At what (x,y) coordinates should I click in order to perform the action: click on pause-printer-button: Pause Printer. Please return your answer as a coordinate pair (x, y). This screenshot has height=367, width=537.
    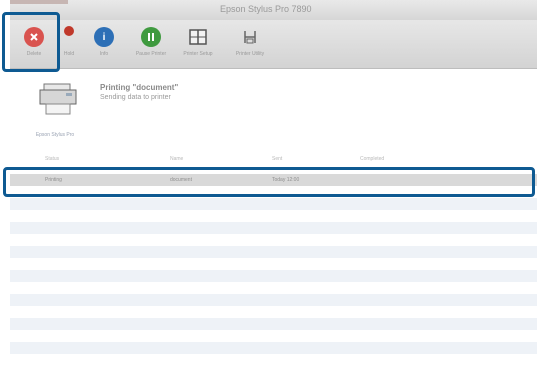
    Looking at the image, I should click on (151, 44).